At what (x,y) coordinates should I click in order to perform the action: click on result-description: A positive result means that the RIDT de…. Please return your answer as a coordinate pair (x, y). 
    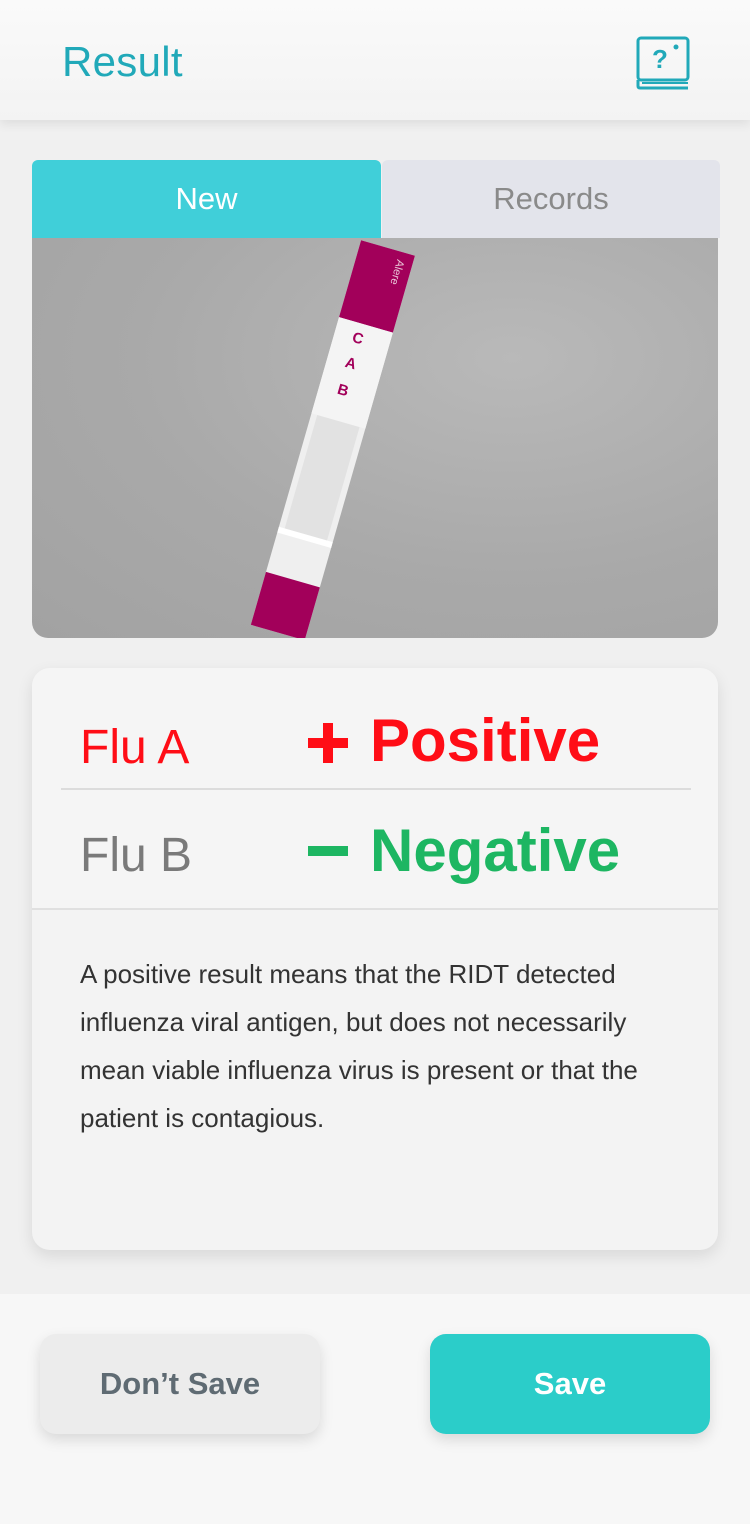
    Looking at the image, I should click on (359, 1046).